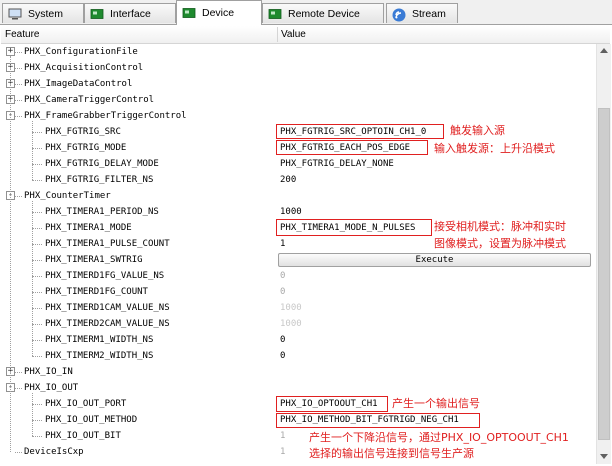 This screenshot has width=612, height=466. What do you see at coordinates (105, 116) in the screenshot?
I see `feature-name: PHX_FrameGrabberTriggerControl` at bounding box center [105, 116].